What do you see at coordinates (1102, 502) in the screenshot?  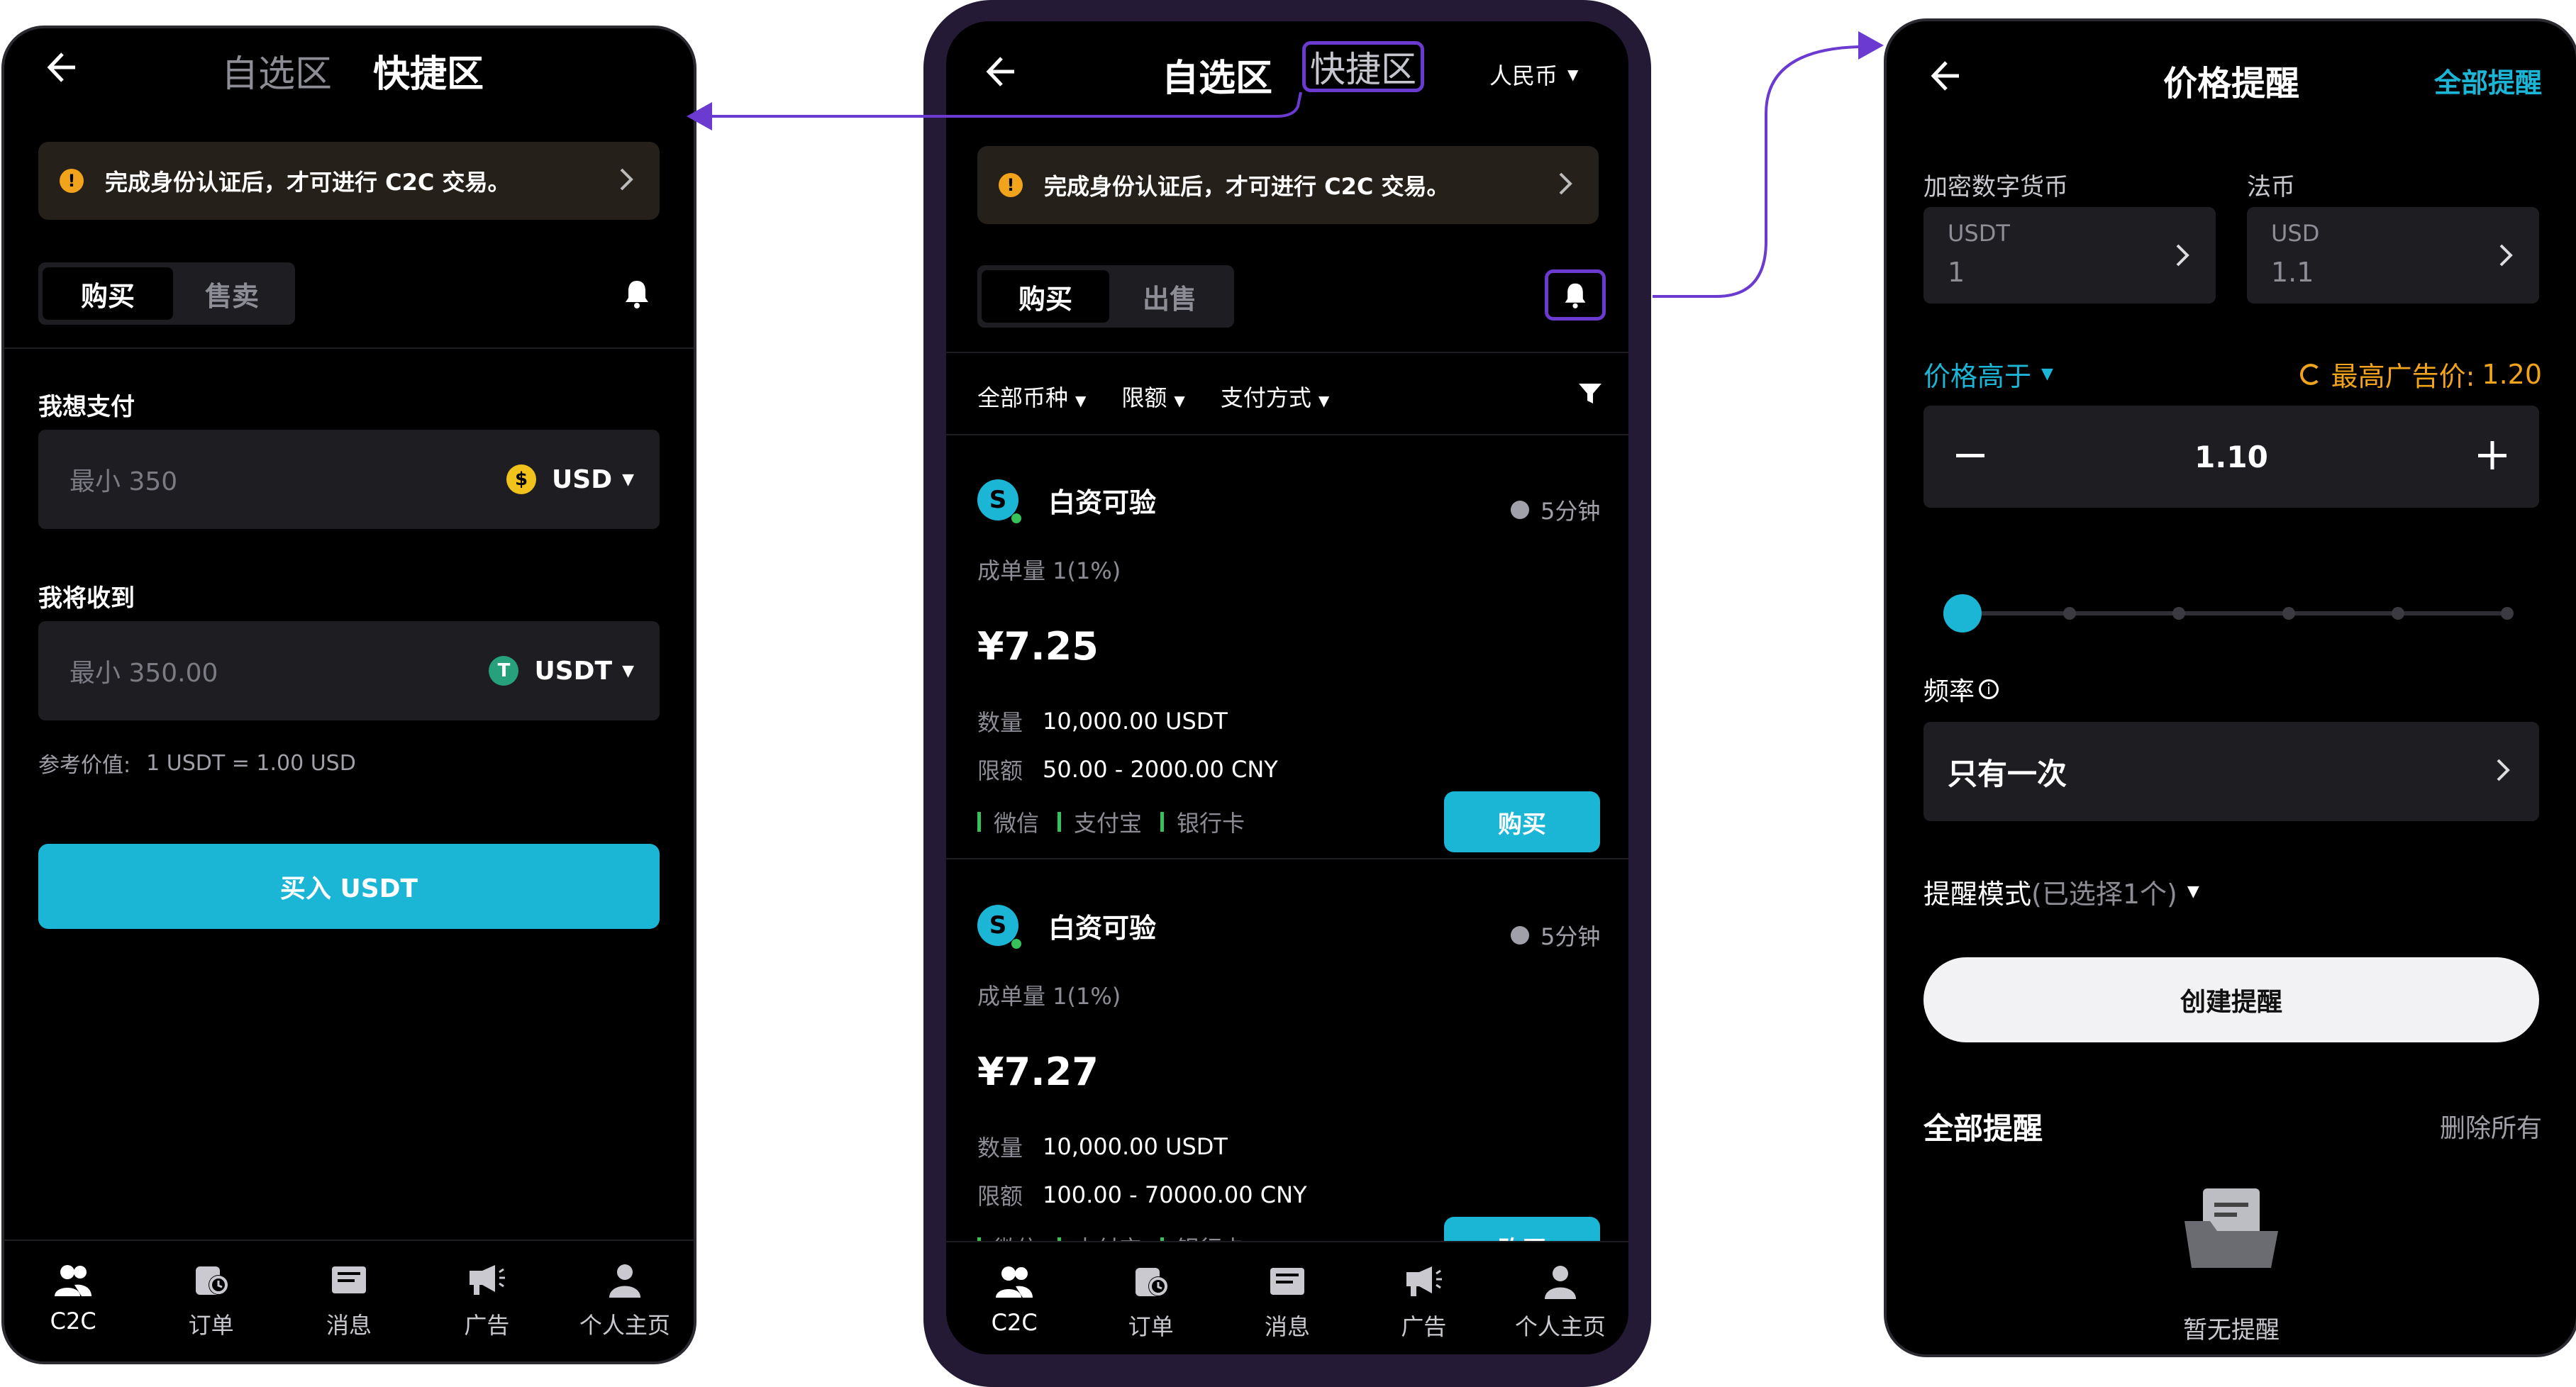 I see `merchant-name: 白资可验` at bounding box center [1102, 502].